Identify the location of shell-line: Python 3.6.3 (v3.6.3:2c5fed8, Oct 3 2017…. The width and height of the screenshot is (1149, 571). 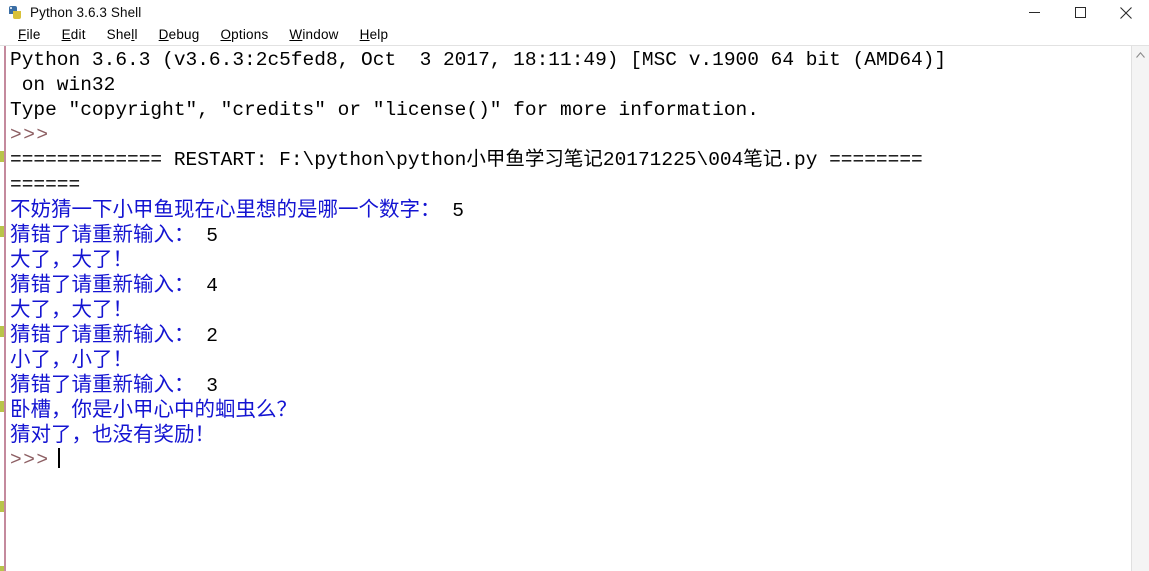
(569, 60).